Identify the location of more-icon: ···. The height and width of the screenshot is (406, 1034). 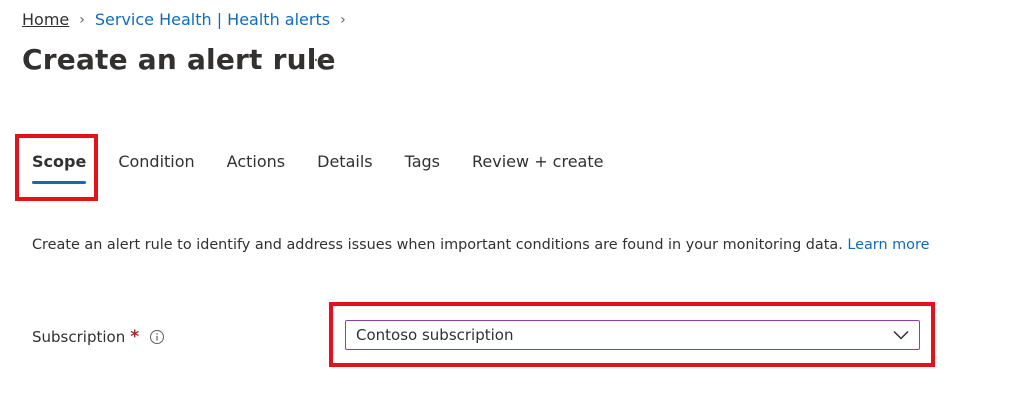
(323, 60).